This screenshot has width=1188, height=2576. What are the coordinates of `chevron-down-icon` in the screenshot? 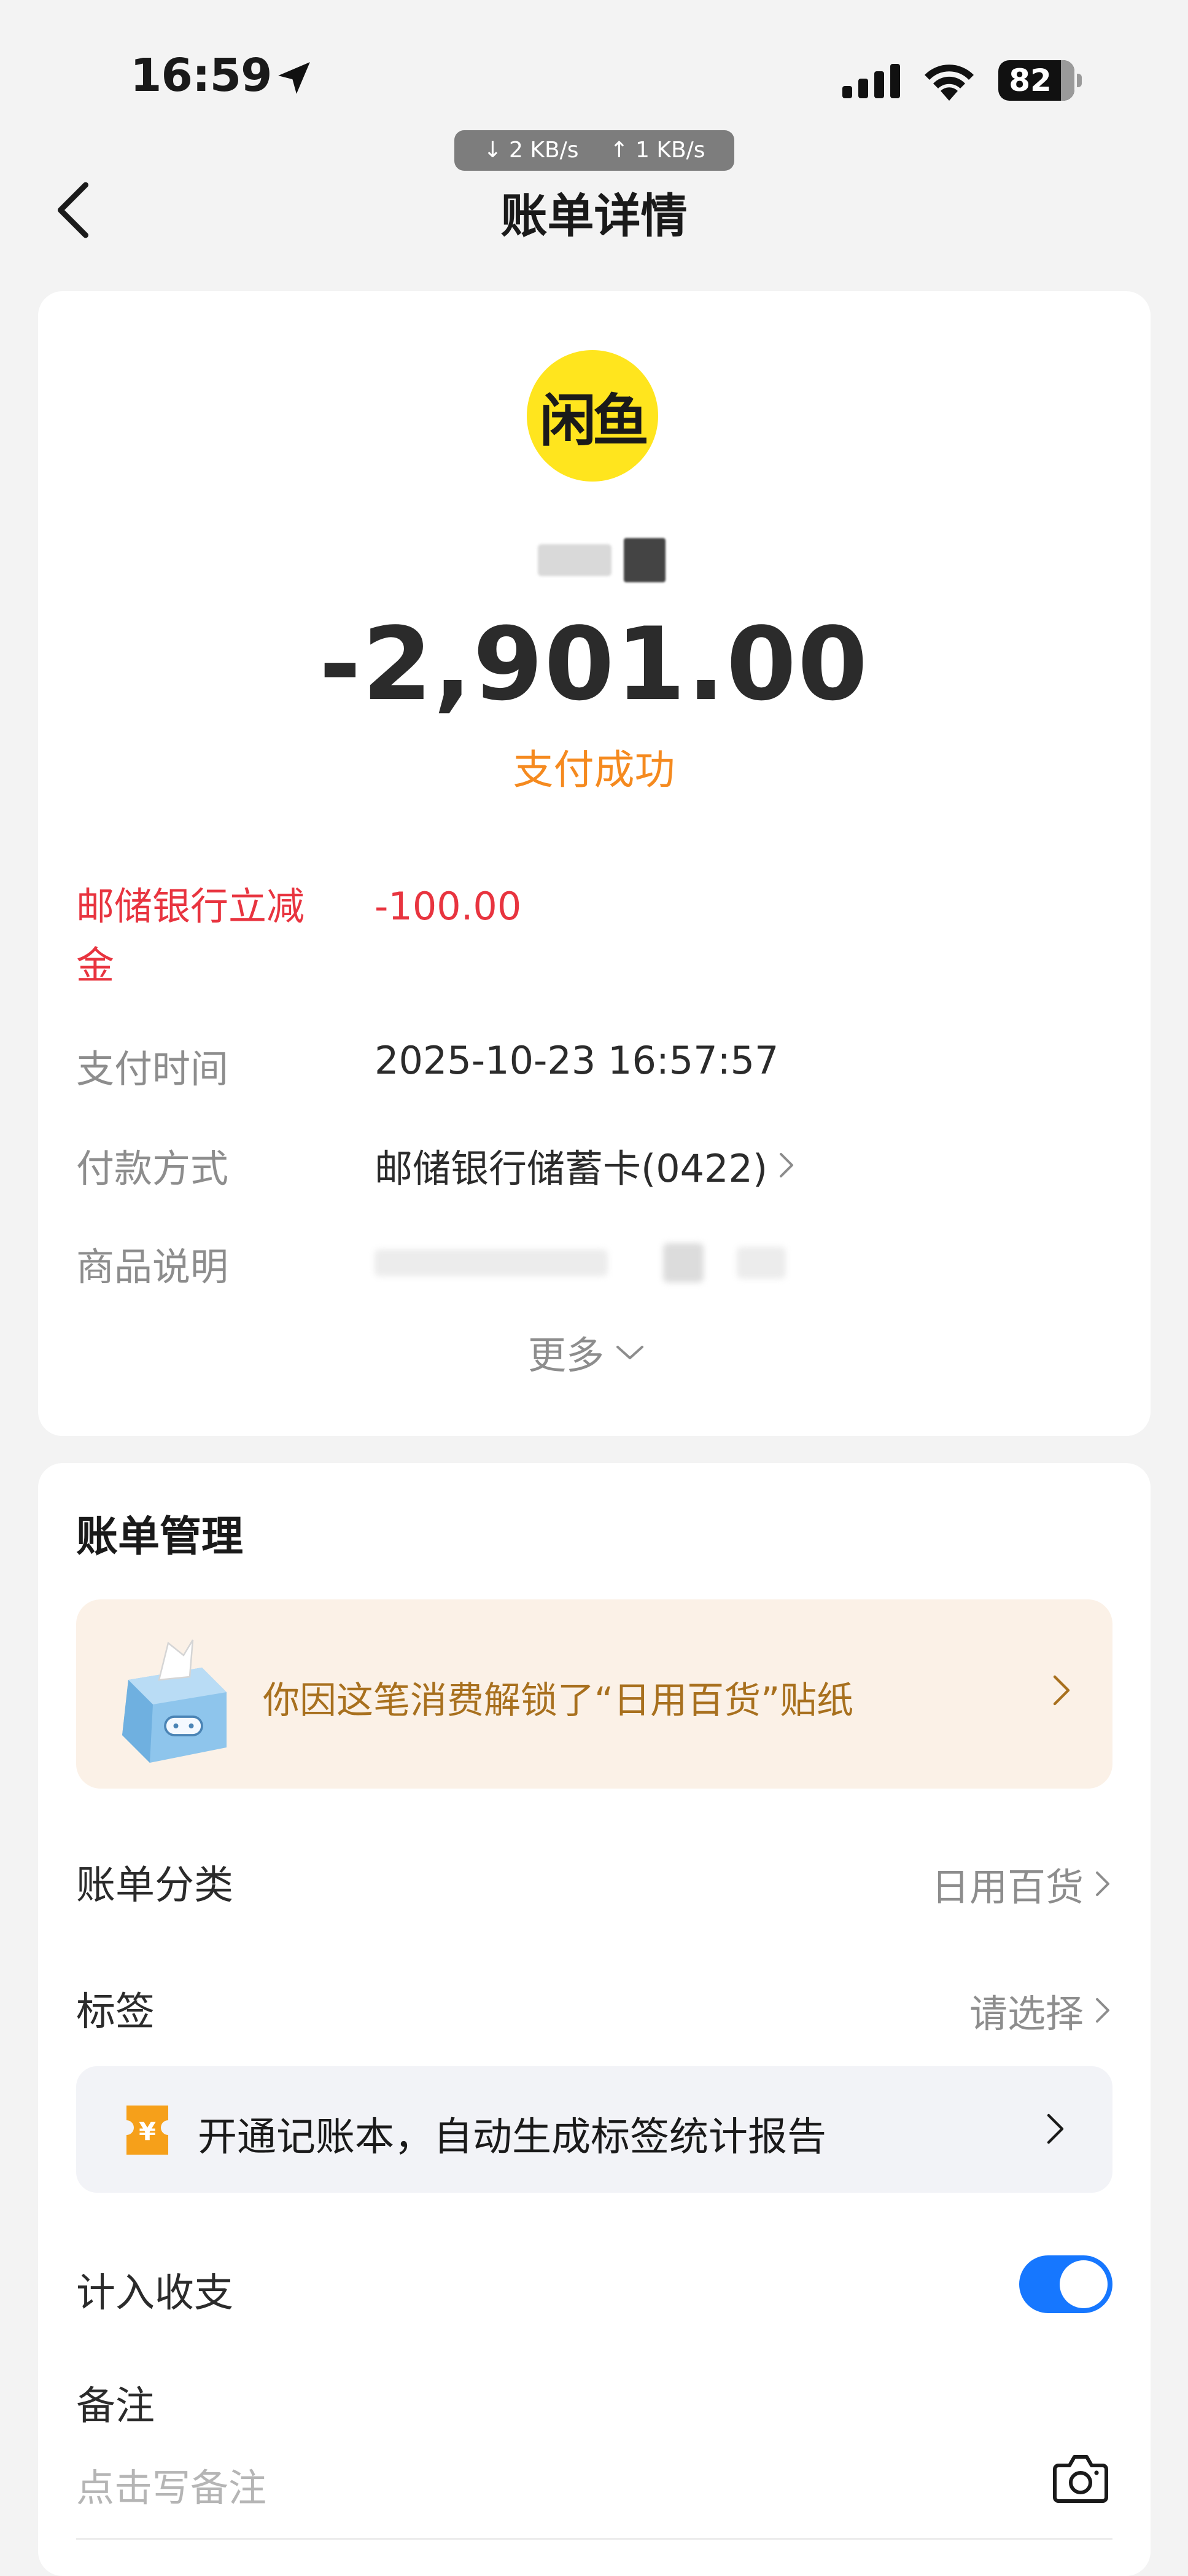 It's located at (630, 1352).